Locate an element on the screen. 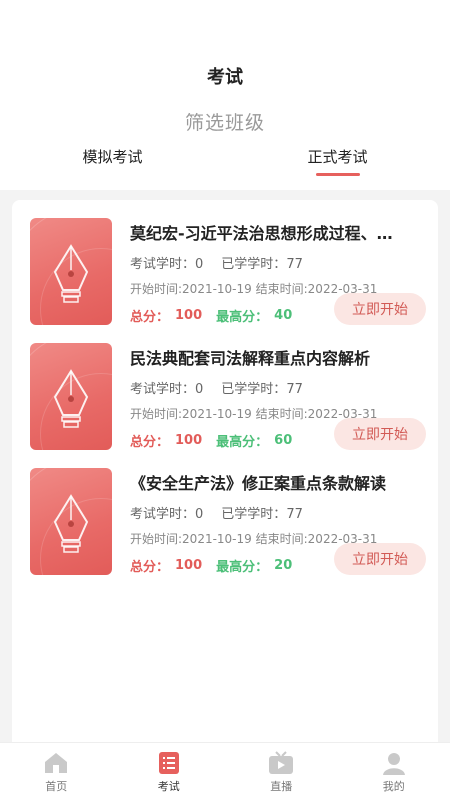 The width and height of the screenshot is (450, 800). page-title: 考试 is located at coordinates (225, 77).